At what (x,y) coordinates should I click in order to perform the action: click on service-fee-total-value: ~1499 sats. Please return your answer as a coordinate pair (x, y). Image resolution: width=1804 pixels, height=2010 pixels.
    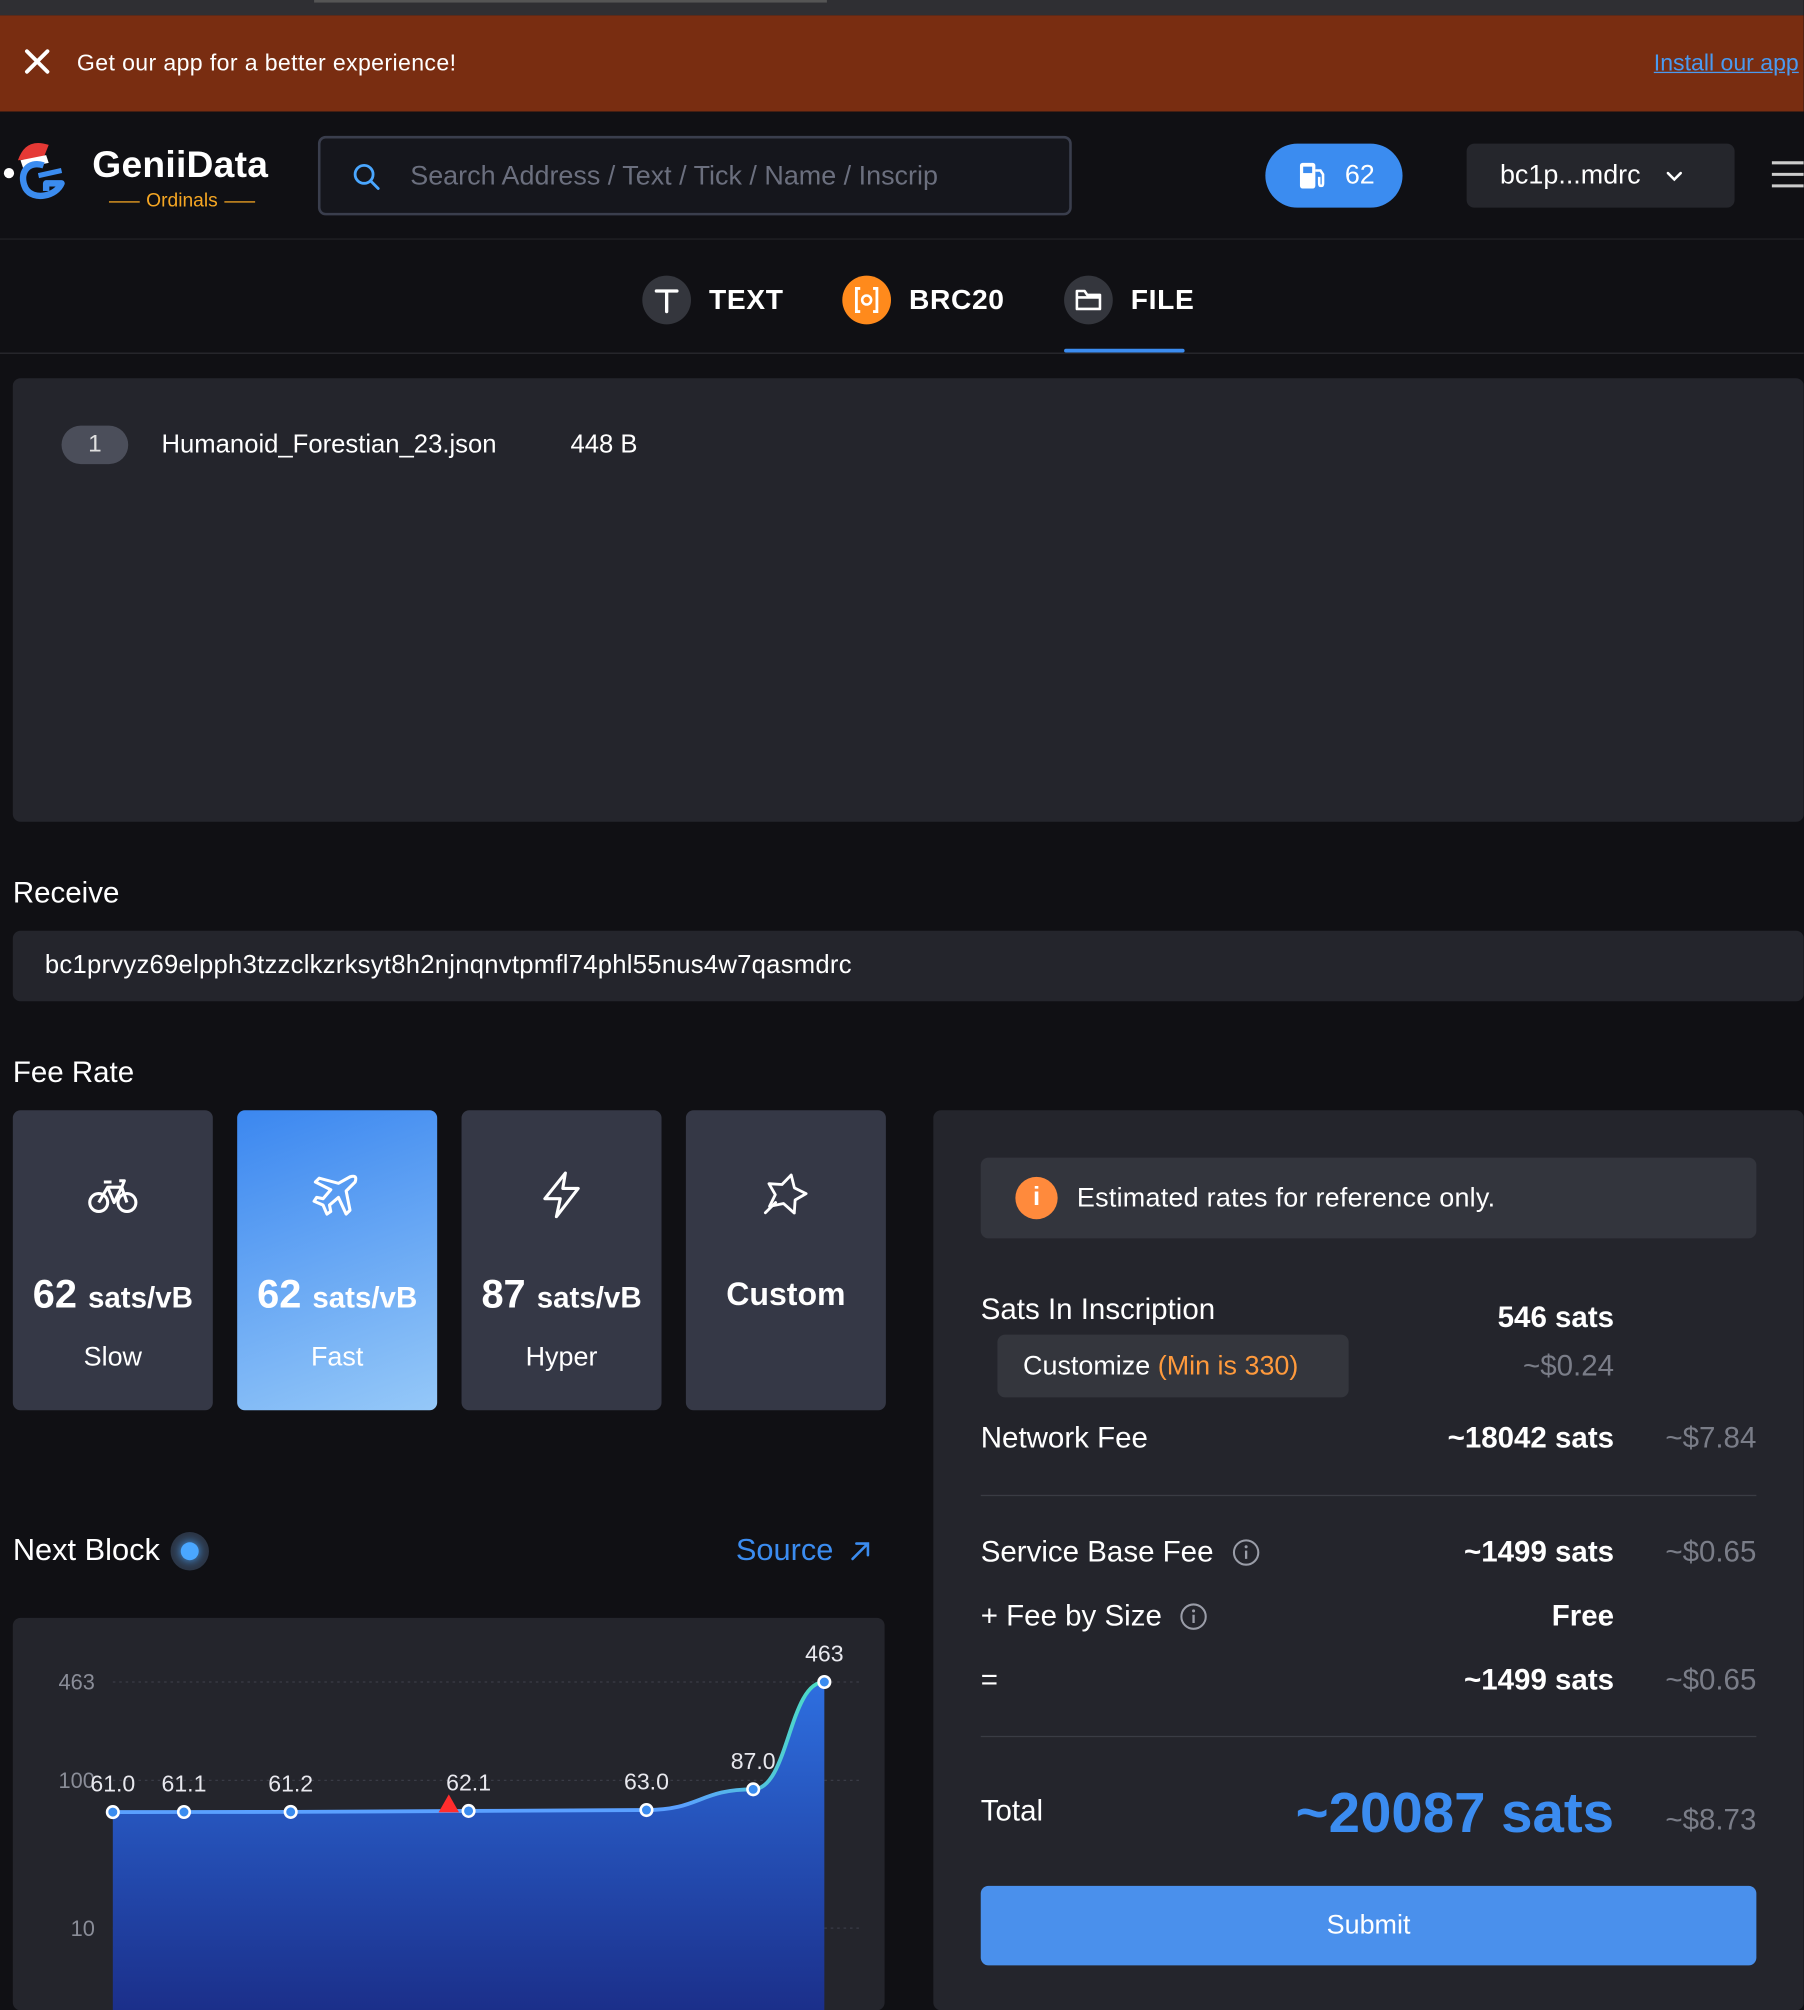
    Looking at the image, I should click on (1539, 1679).